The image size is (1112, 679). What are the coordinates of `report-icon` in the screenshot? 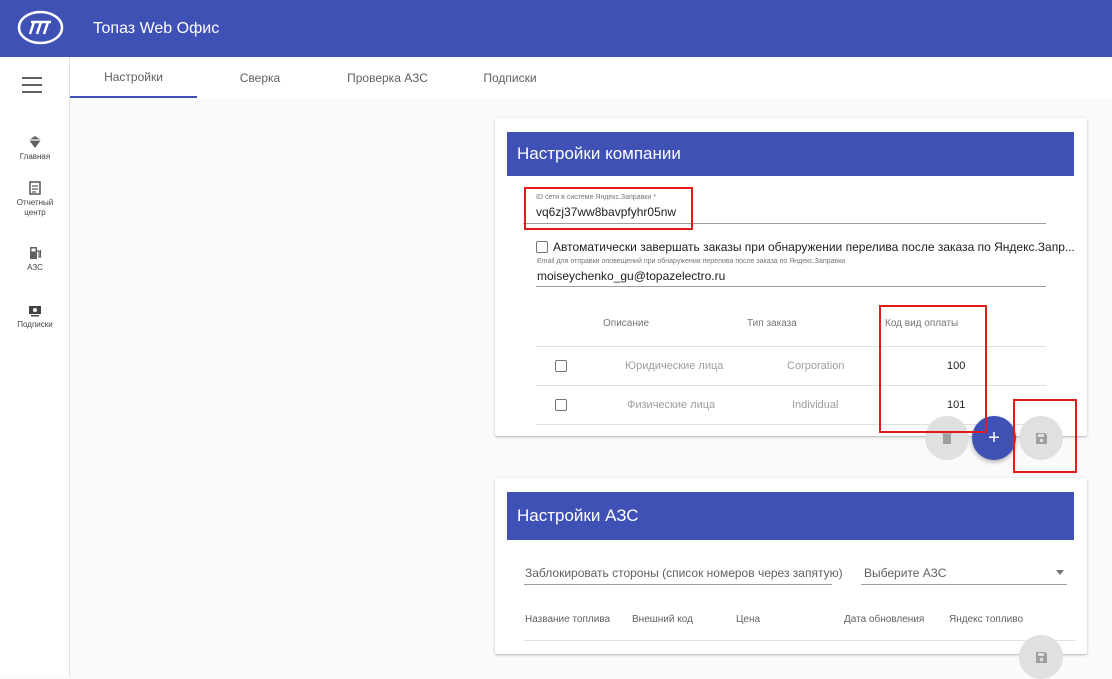 It's located at (35, 188).